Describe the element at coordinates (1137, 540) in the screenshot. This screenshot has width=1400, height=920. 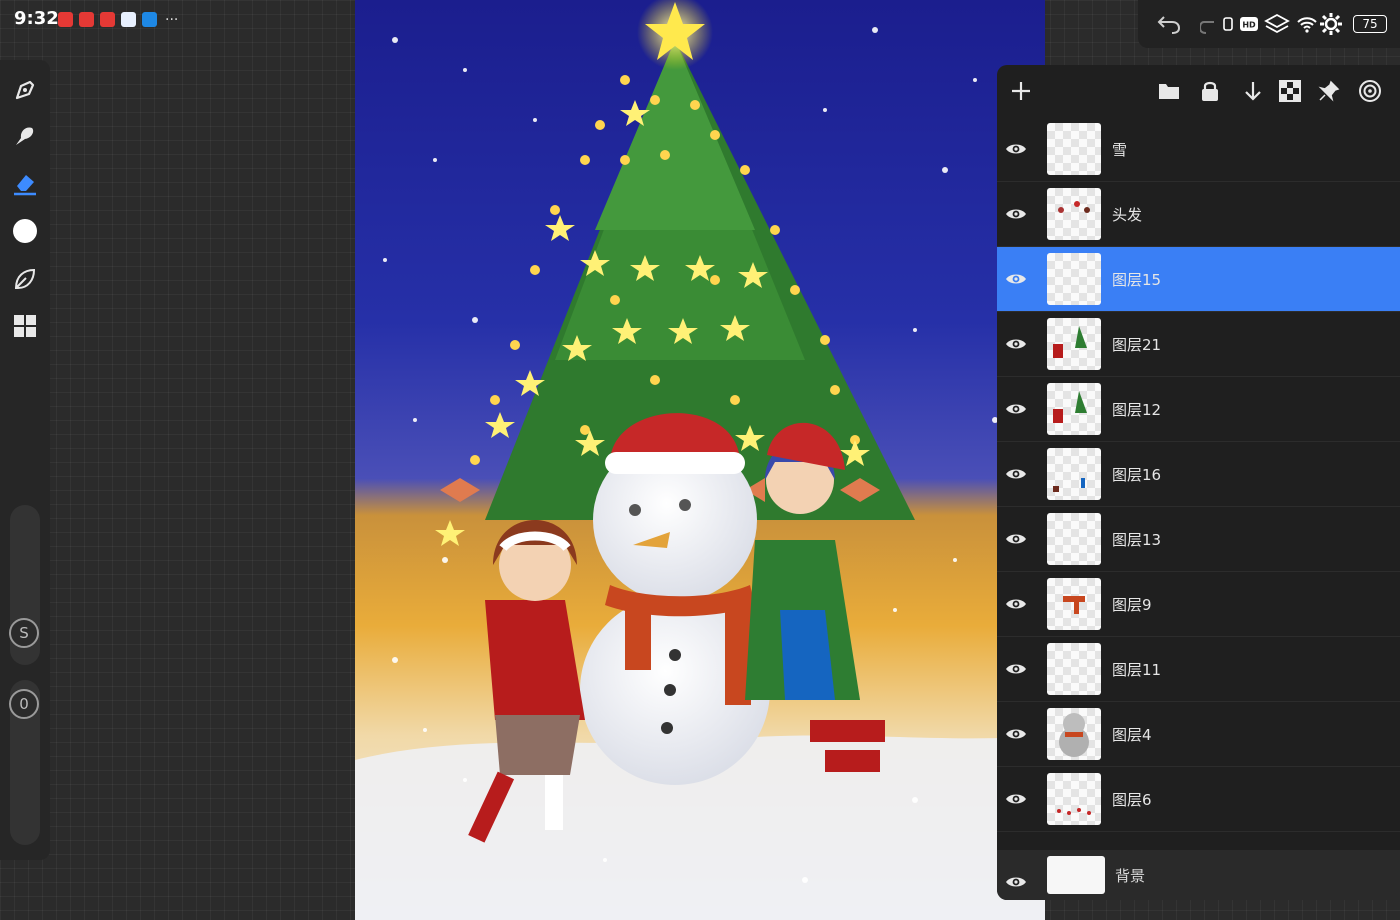
I see `layer-name: 图层13` at that location.